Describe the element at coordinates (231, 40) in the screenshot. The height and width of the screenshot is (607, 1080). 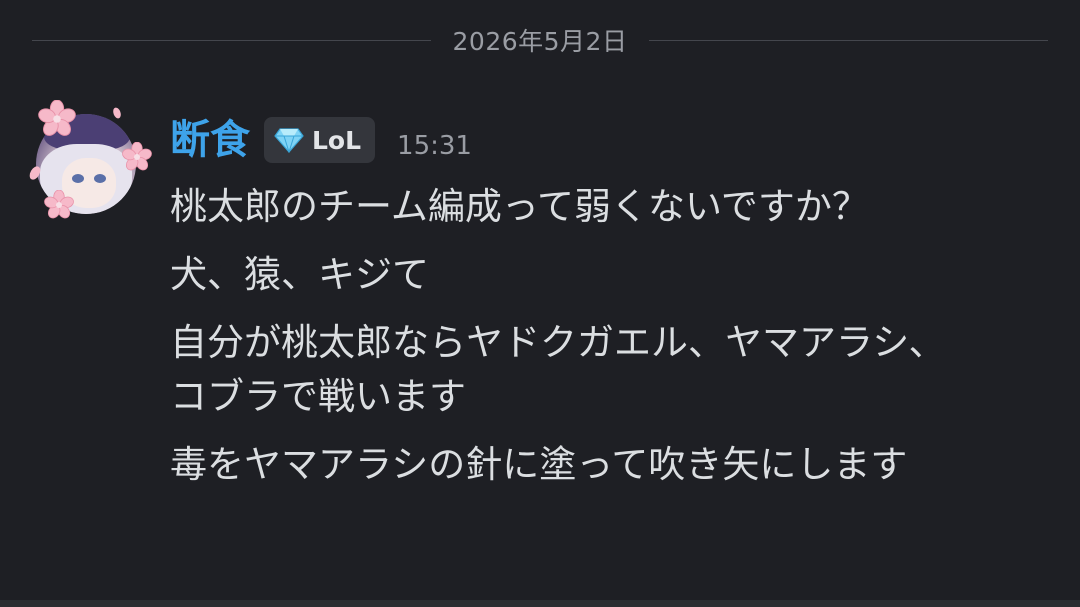
I see `divider-line-left` at that location.